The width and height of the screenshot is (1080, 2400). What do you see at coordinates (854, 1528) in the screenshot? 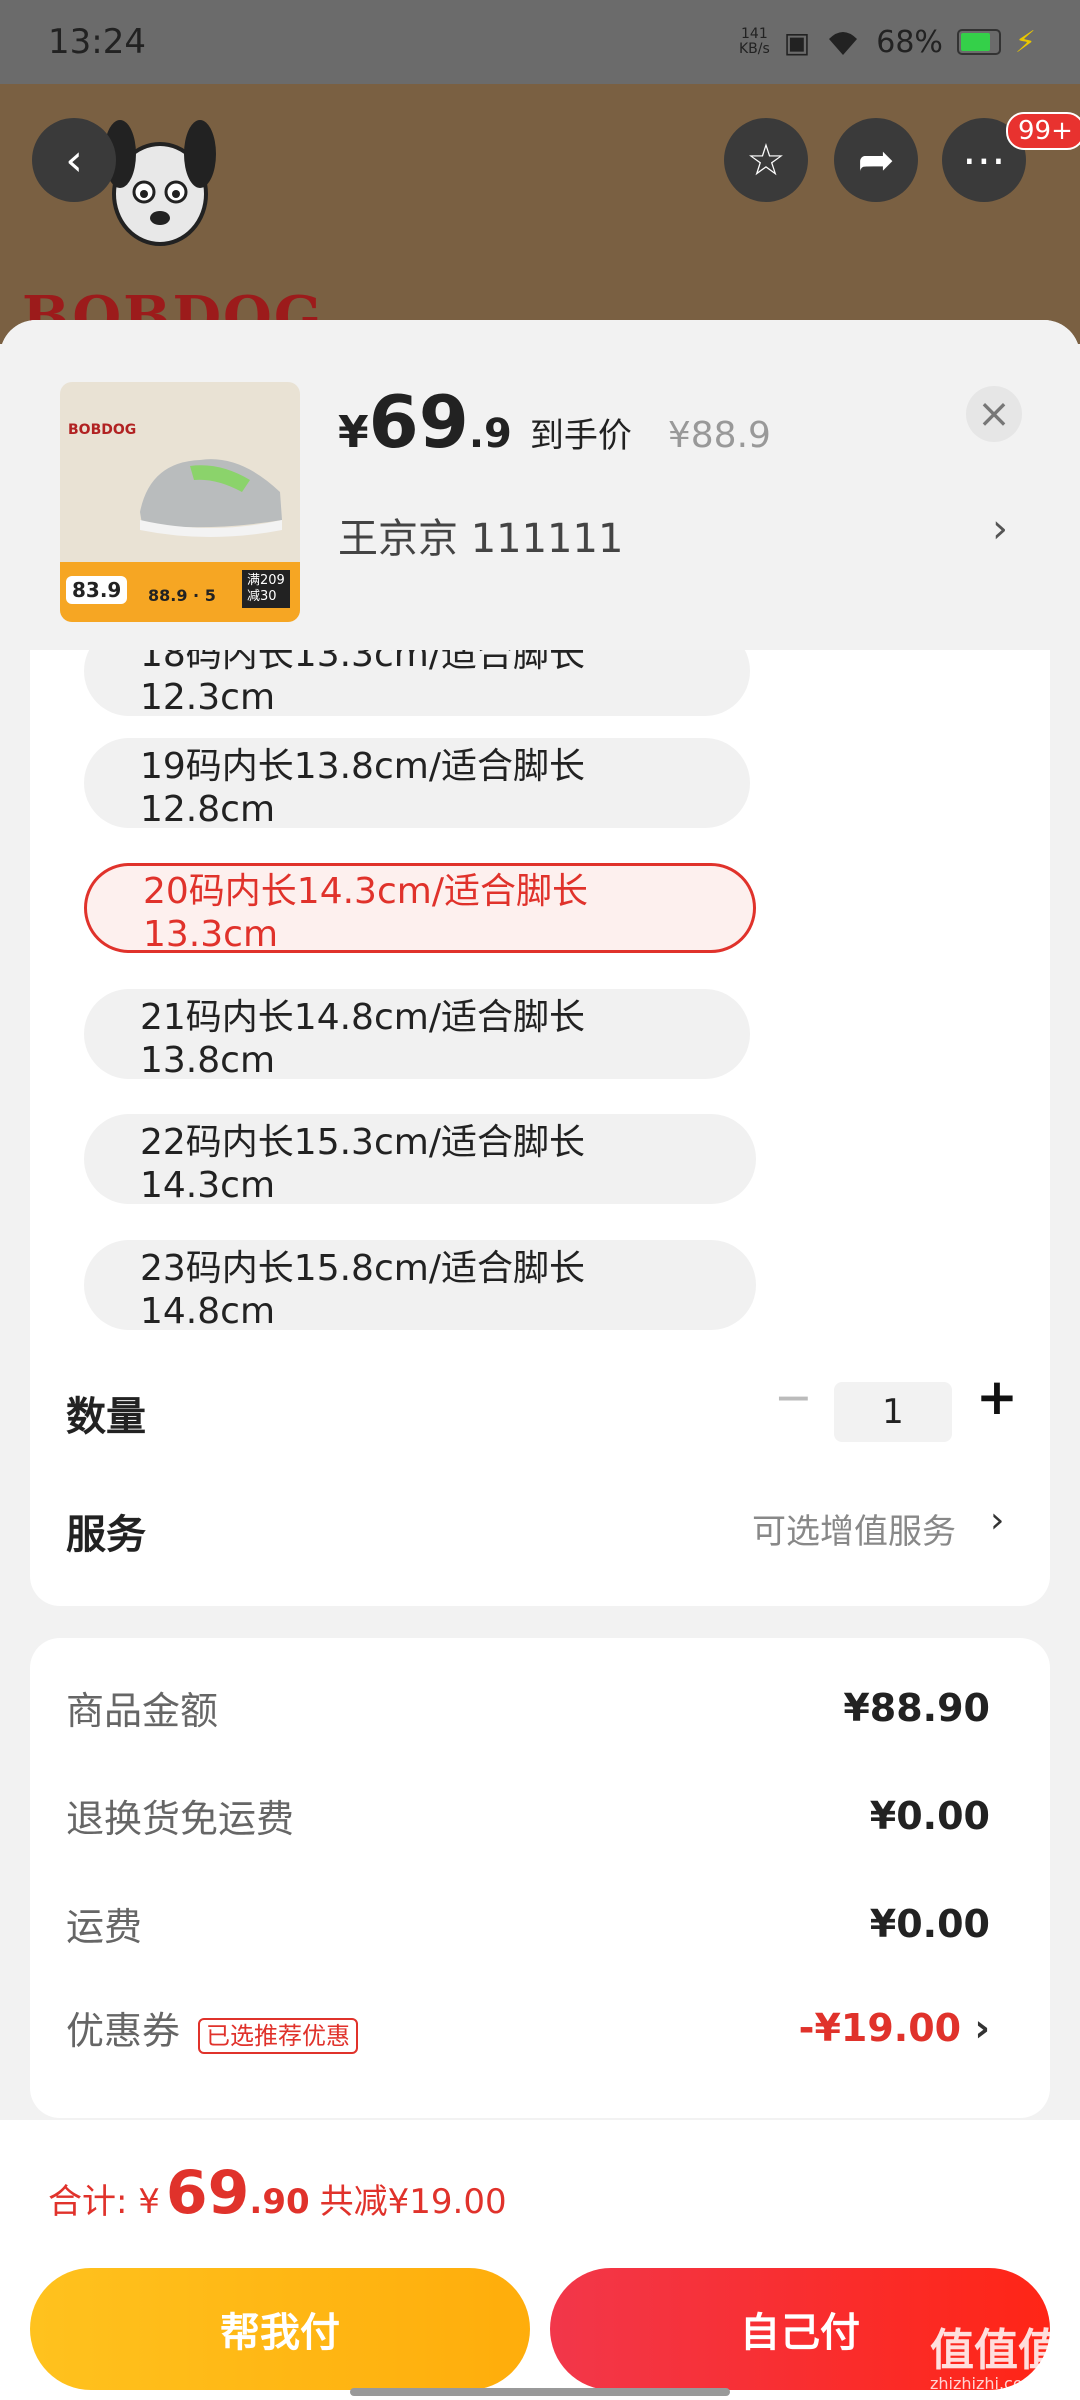
I see `service-hint: 可选增值服务` at bounding box center [854, 1528].